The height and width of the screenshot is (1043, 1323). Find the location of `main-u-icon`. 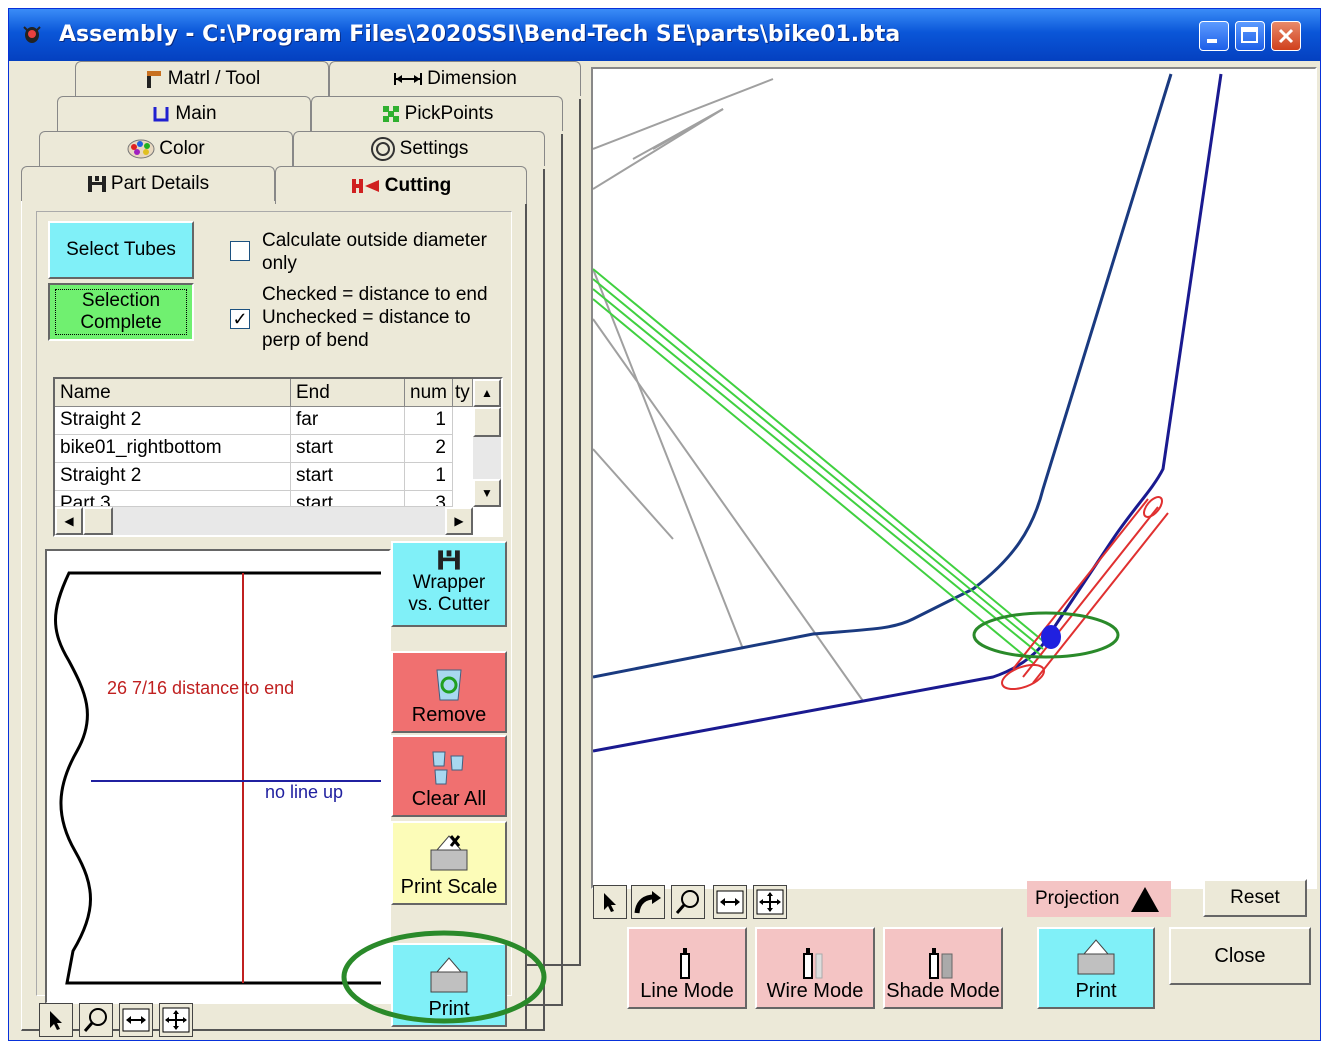

main-u-icon is located at coordinates (161, 114).